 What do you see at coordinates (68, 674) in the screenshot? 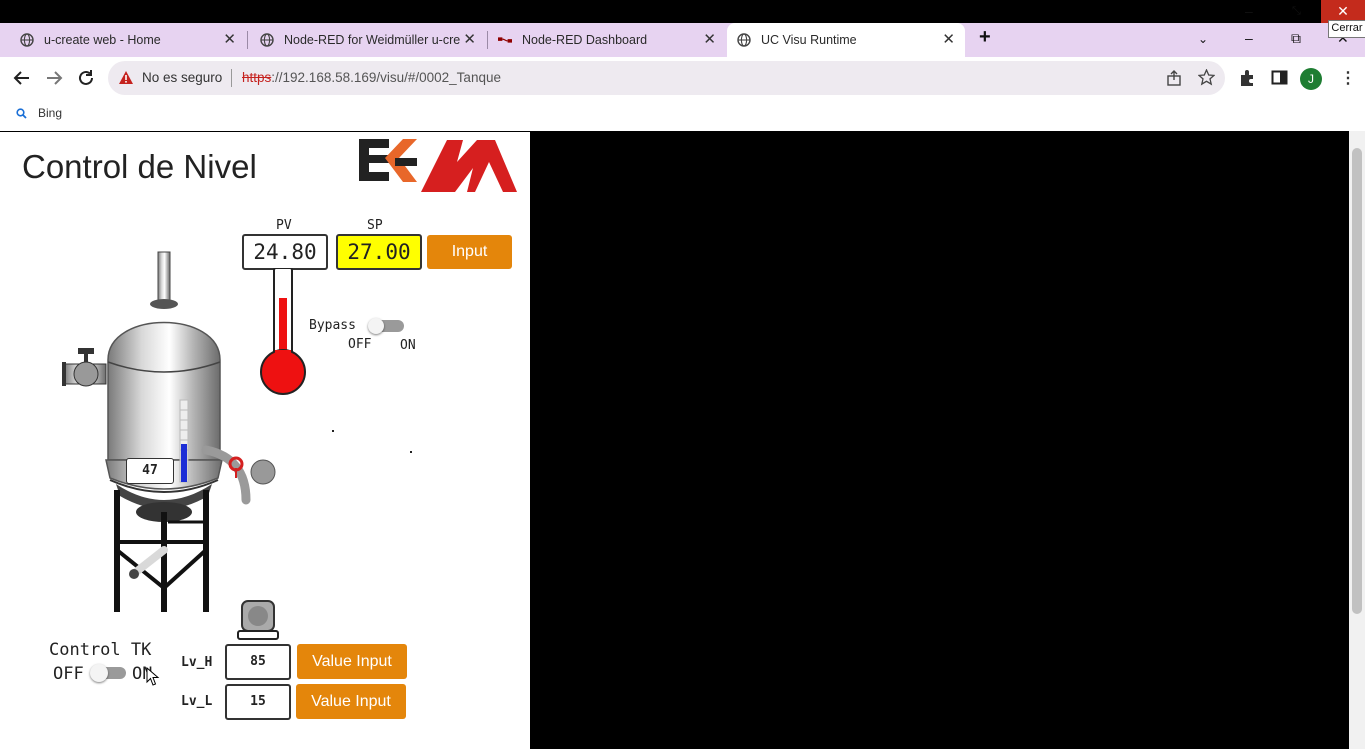
I see `control-off-label: OFF` at bounding box center [68, 674].